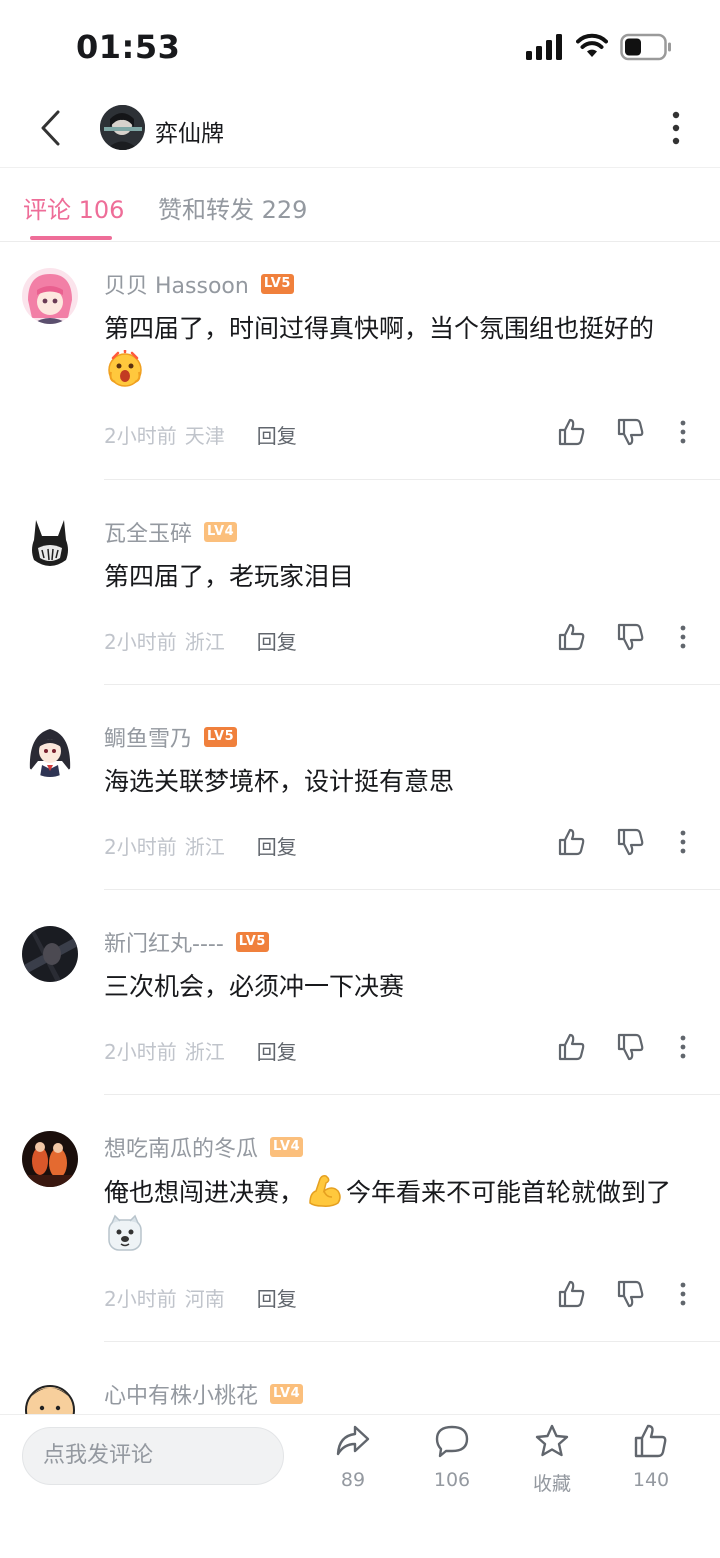  Describe the element at coordinates (153, 1456) in the screenshot. I see `comment-input: 点我发评论` at that location.